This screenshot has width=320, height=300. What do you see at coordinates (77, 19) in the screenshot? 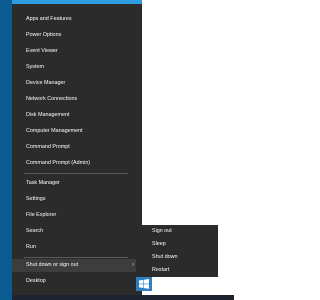
I see `menu-item-apps-and-features: Apps and Features` at bounding box center [77, 19].